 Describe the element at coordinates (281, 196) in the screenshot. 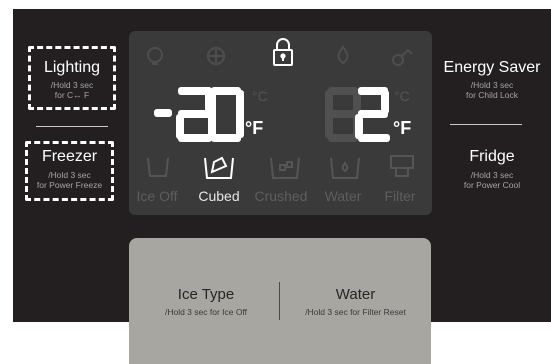

I see `mode-crushed: Crushed` at that location.